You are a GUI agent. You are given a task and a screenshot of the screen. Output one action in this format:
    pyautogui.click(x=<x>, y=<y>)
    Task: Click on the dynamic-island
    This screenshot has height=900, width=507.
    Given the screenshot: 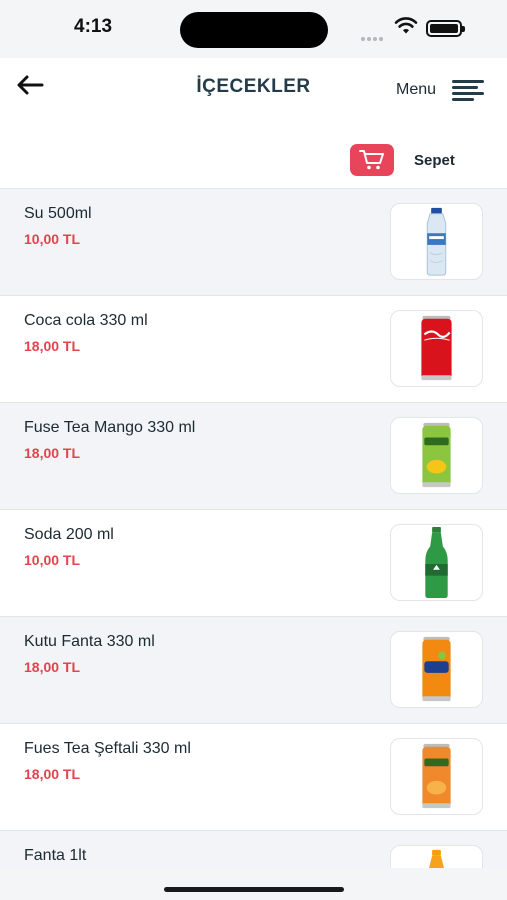 What is the action you would take?
    pyautogui.click(x=254, y=30)
    